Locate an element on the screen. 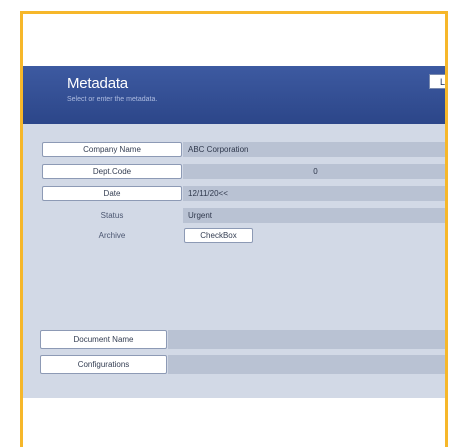  document-name-button: Document Name is located at coordinates (103, 339).